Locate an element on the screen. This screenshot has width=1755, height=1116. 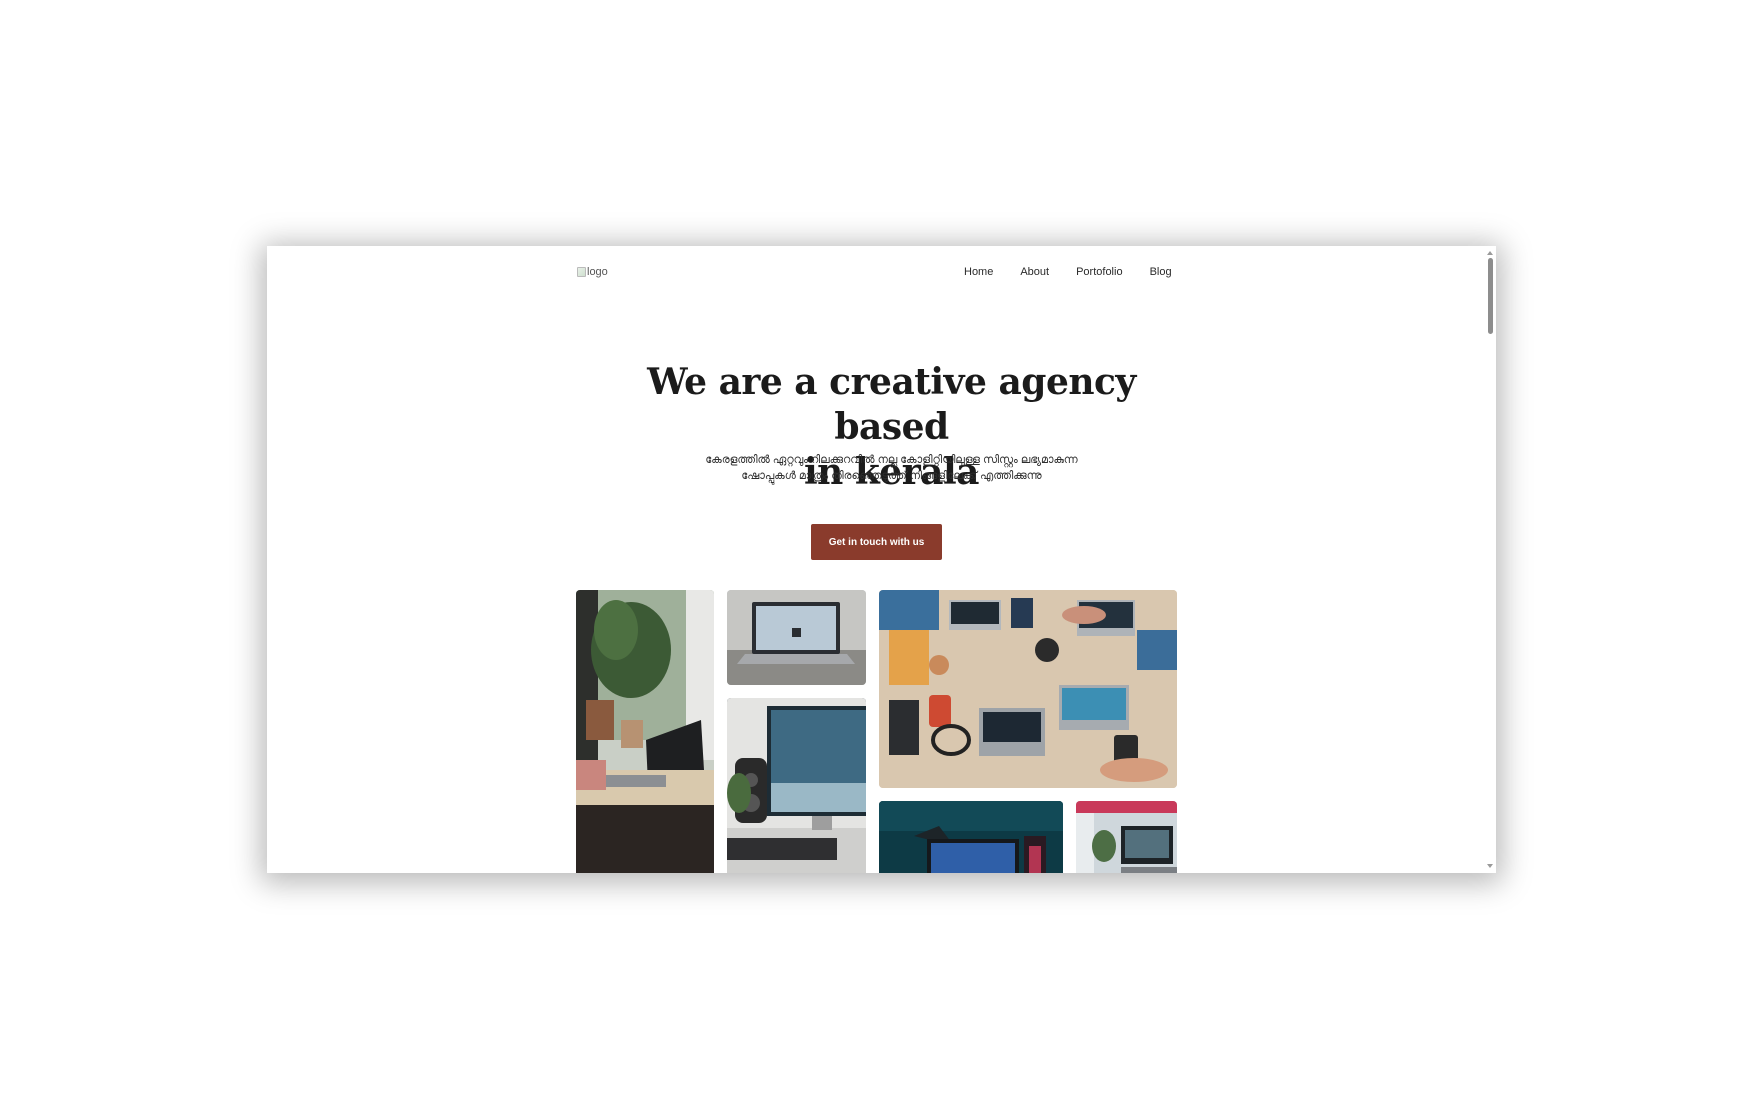
nav-portfolio-link: Portofolio is located at coordinates (1099, 272).